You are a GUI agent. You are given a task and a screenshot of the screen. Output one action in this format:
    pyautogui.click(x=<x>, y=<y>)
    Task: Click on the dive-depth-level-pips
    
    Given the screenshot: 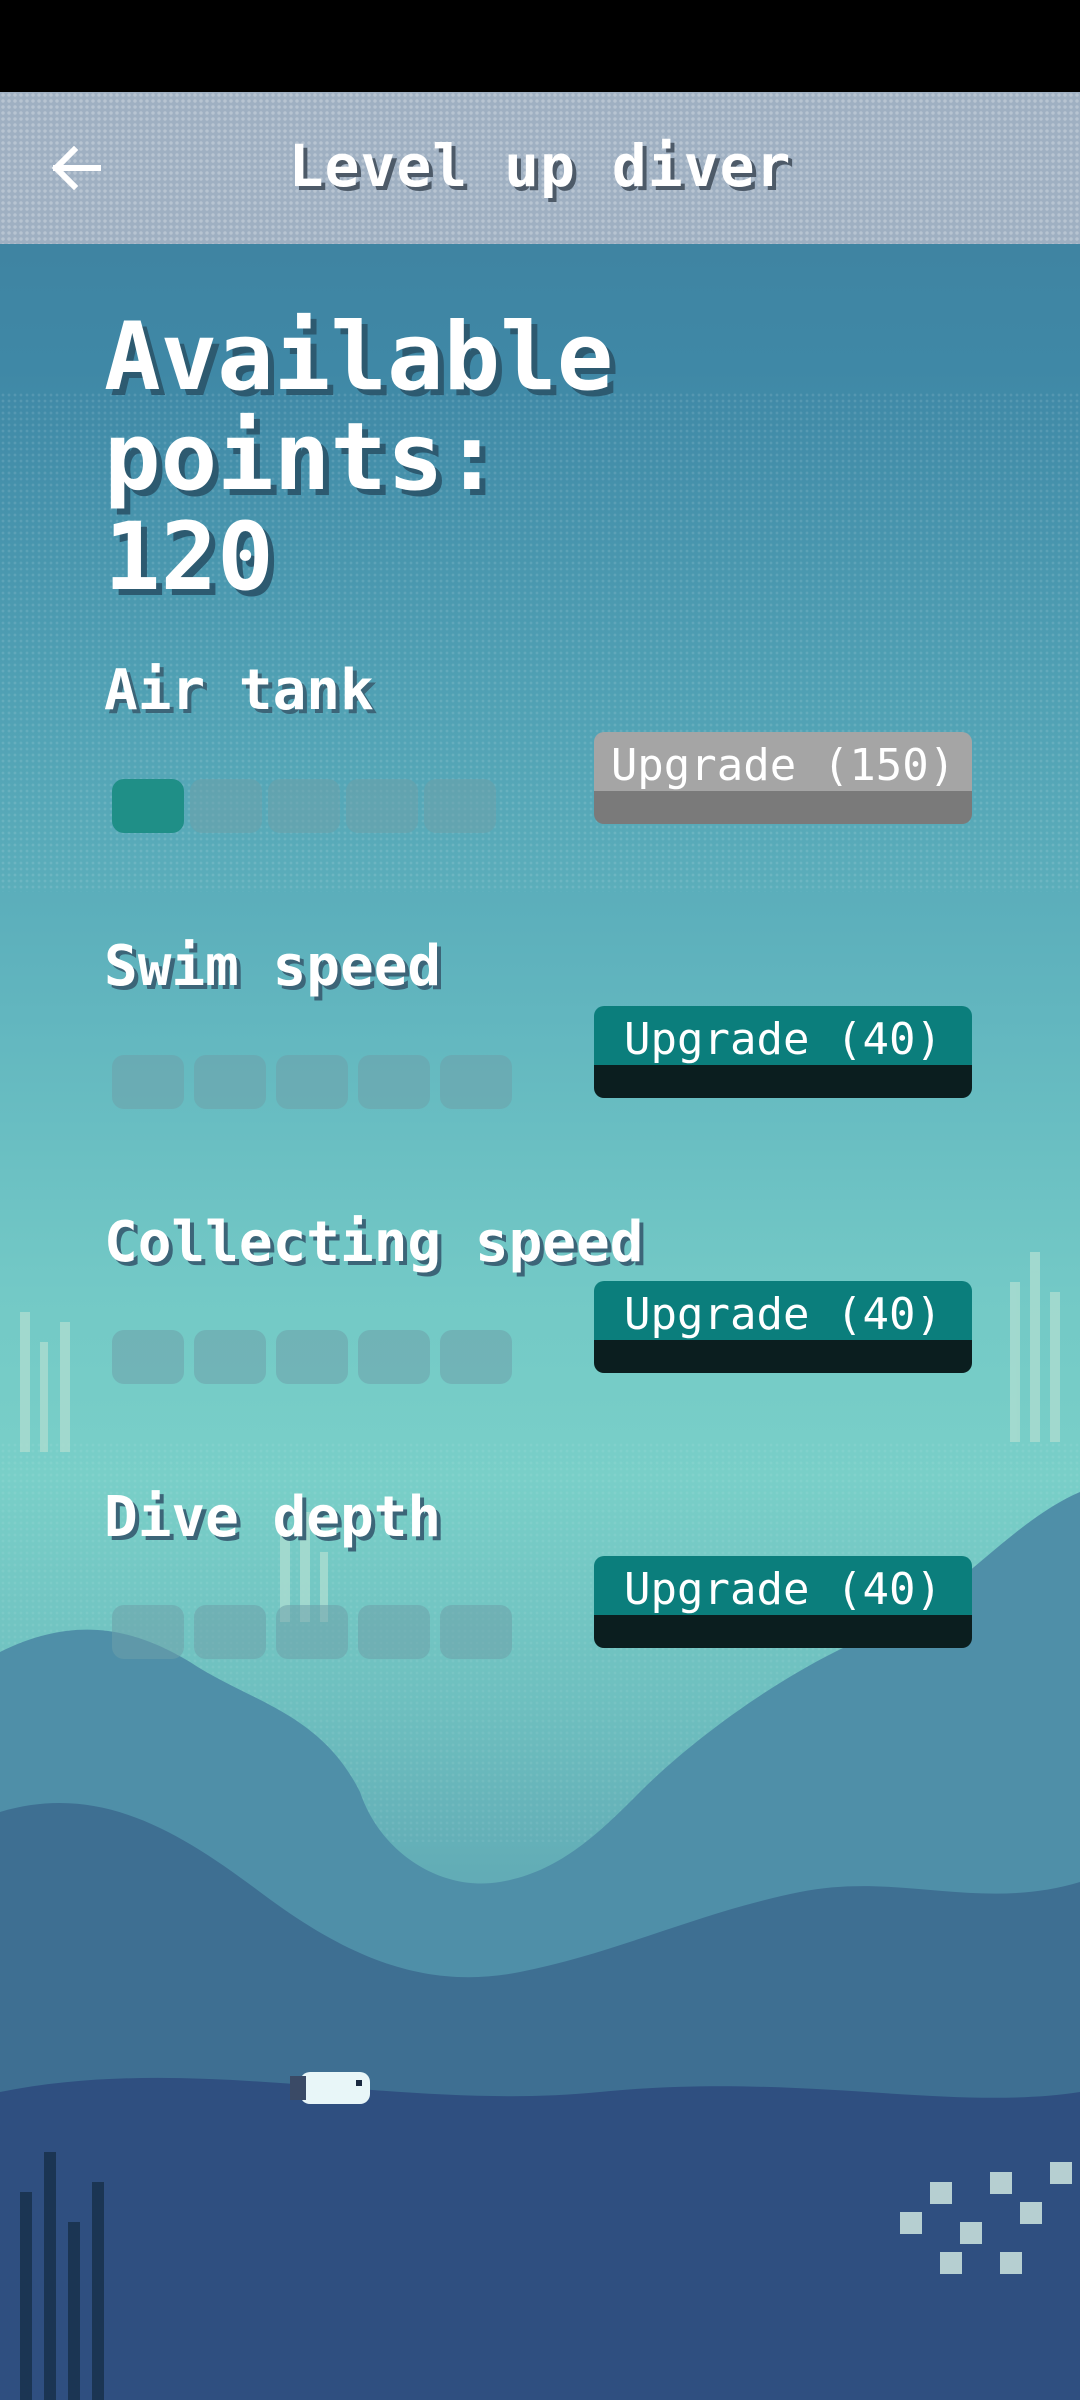 What is the action you would take?
    pyautogui.click(x=312, y=1632)
    